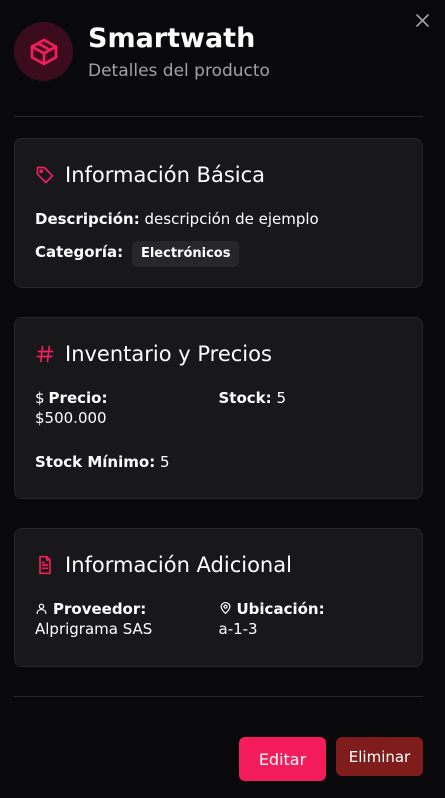 The height and width of the screenshot is (798, 445). Describe the element at coordinates (78, 398) in the screenshot. I see `price-label: Precio:` at that location.